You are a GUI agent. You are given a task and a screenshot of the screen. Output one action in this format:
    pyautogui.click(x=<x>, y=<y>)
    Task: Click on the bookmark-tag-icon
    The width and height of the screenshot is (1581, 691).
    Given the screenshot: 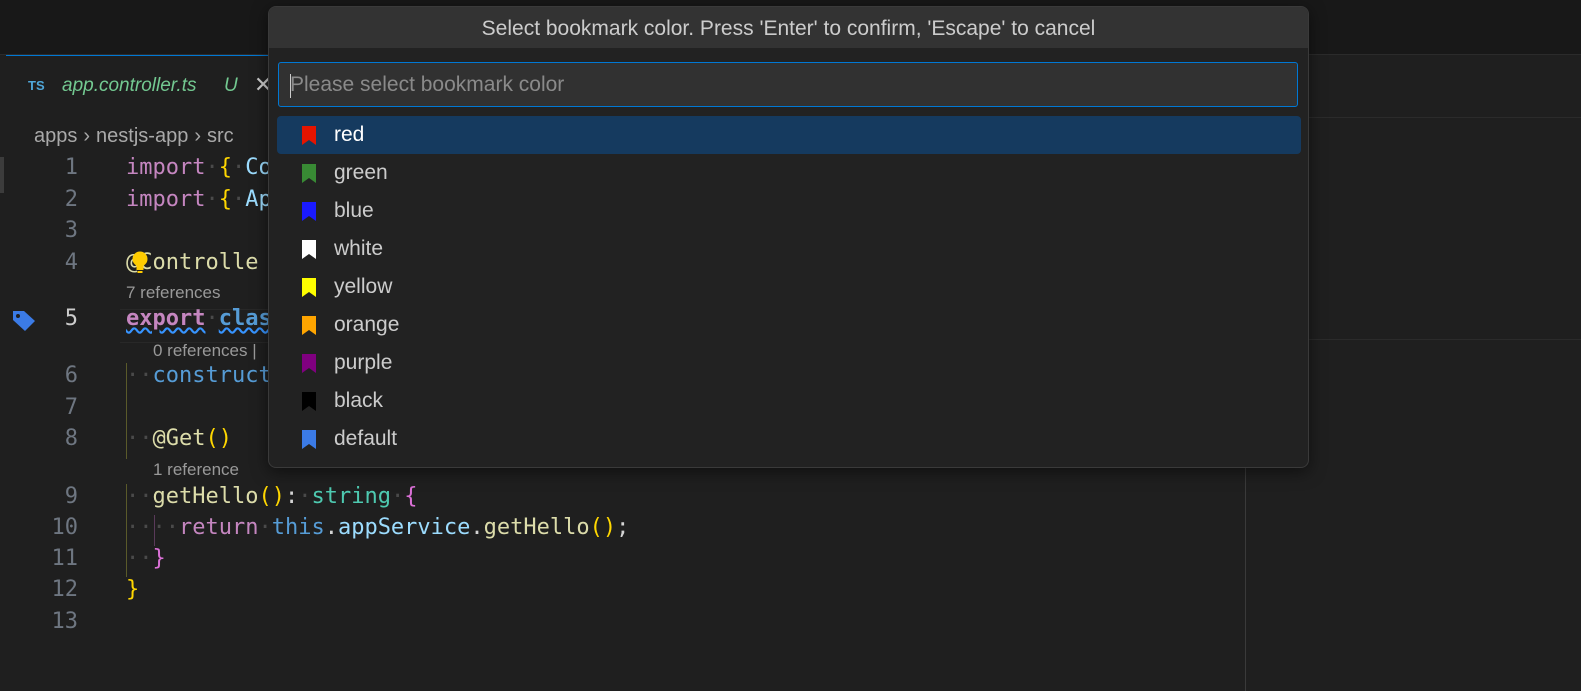 What is the action you would take?
    pyautogui.click(x=24, y=321)
    